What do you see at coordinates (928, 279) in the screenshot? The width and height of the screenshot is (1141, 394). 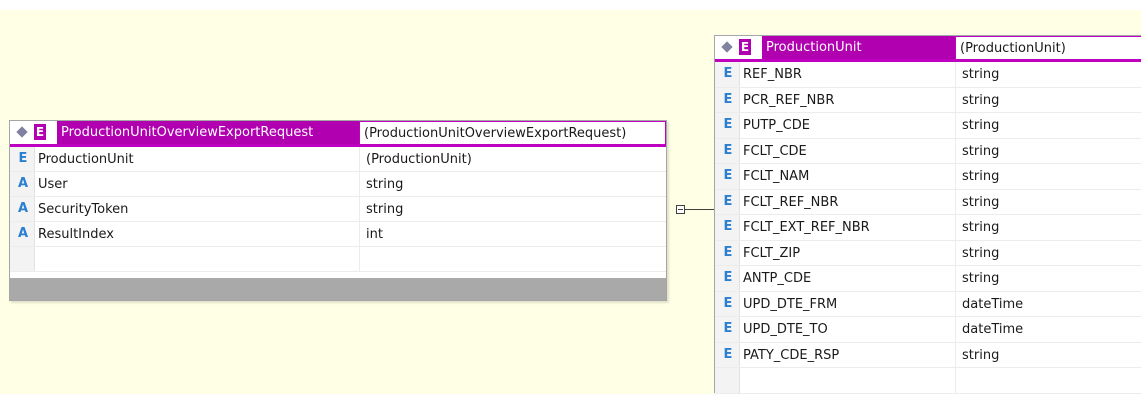 I see `table-row: E ANTP_CDE string` at bounding box center [928, 279].